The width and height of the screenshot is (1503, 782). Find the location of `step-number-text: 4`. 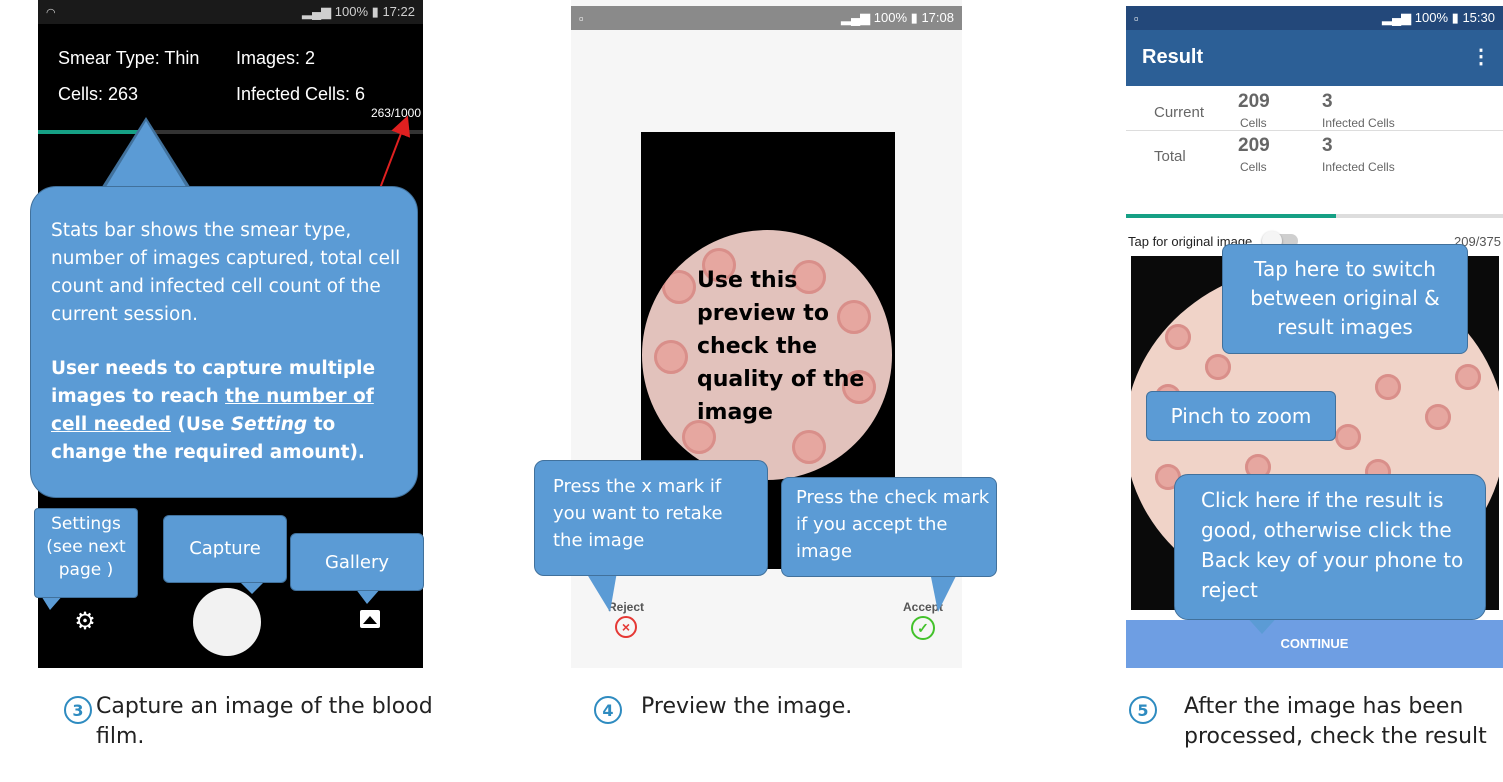

step-number-text: 4 is located at coordinates (608, 710).